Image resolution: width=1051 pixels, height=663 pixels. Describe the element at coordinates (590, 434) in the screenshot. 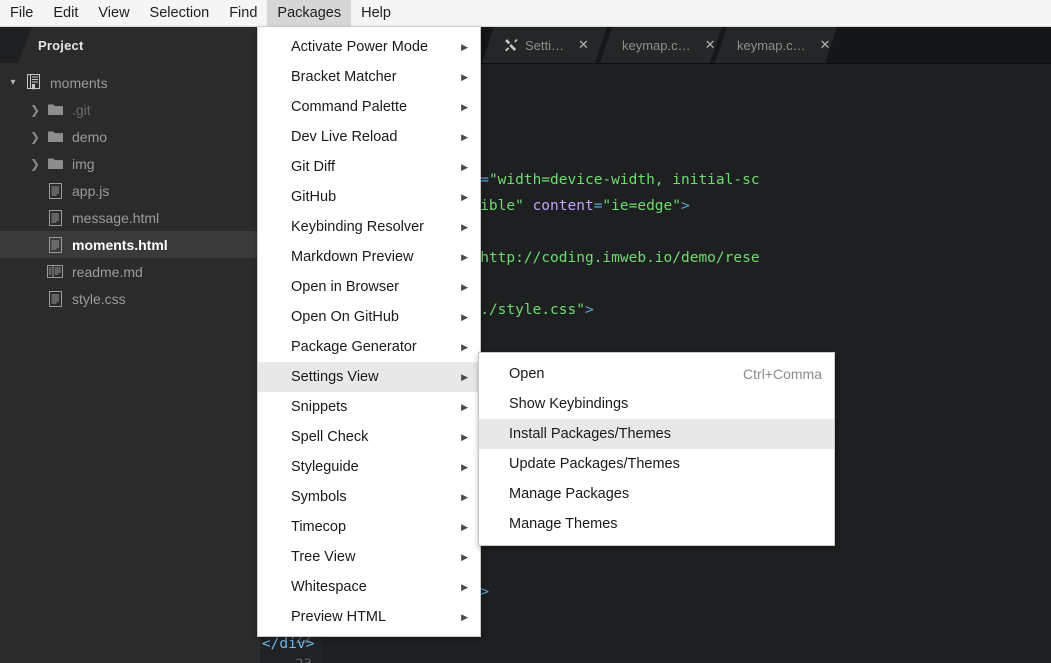

I see `menu-item-label: Install Packages/Themes` at that location.